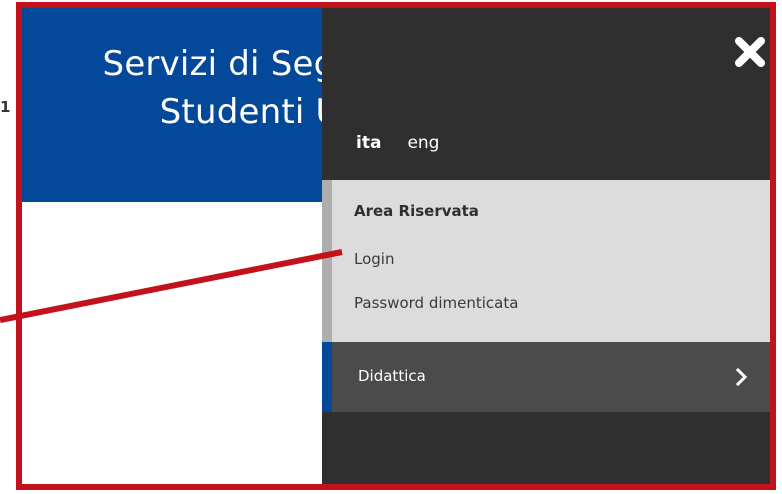 The width and height of the screenshot is (782, 494). Describe the element at coordinates (368, 143) in the screenshot. I see `language-ita: ita` at that location.